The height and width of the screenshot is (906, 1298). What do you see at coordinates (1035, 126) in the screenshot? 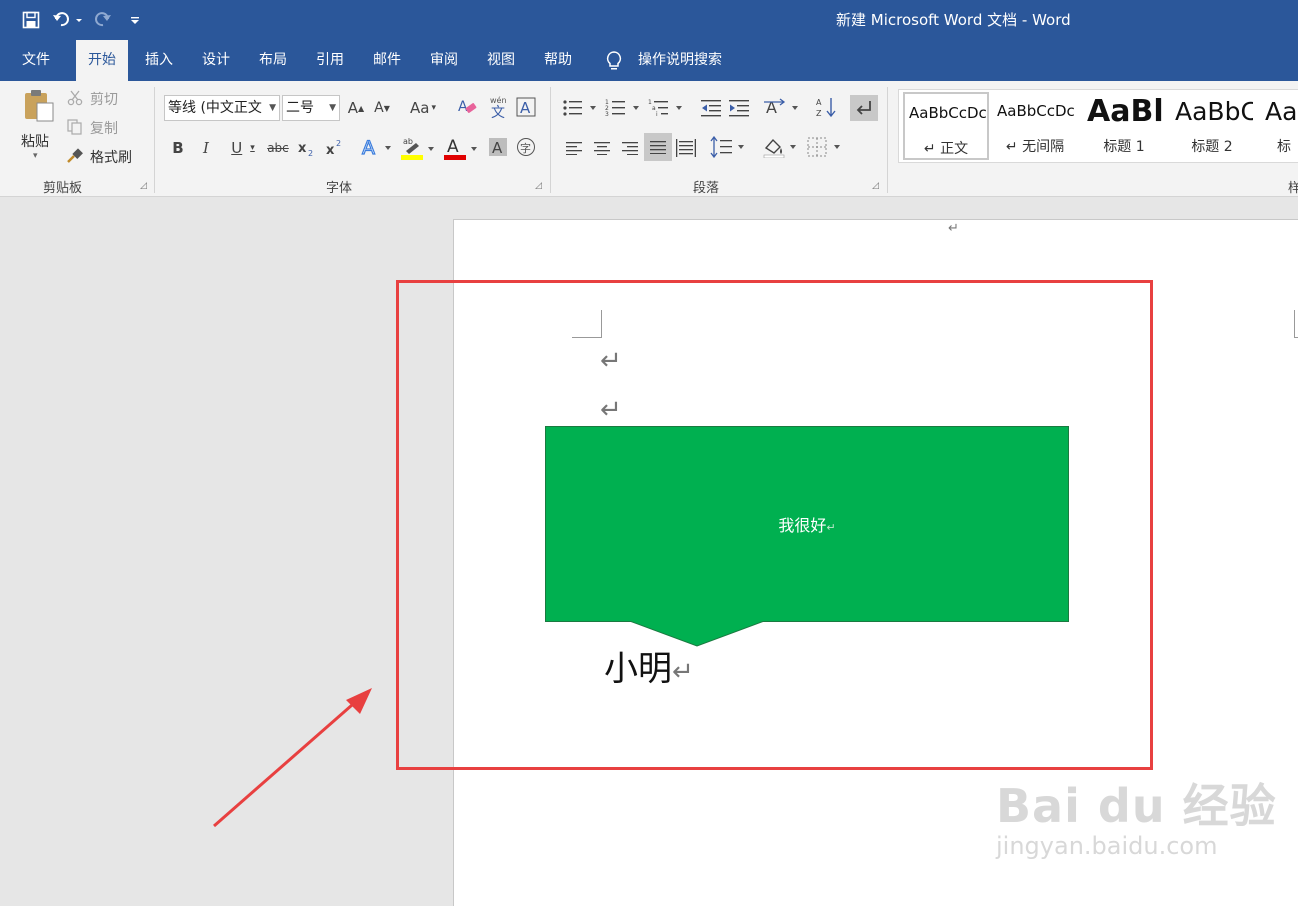
I see `style-no-spacing: AaBbCcDc ↵ 无间隔` at bounding box center [1035, 126].